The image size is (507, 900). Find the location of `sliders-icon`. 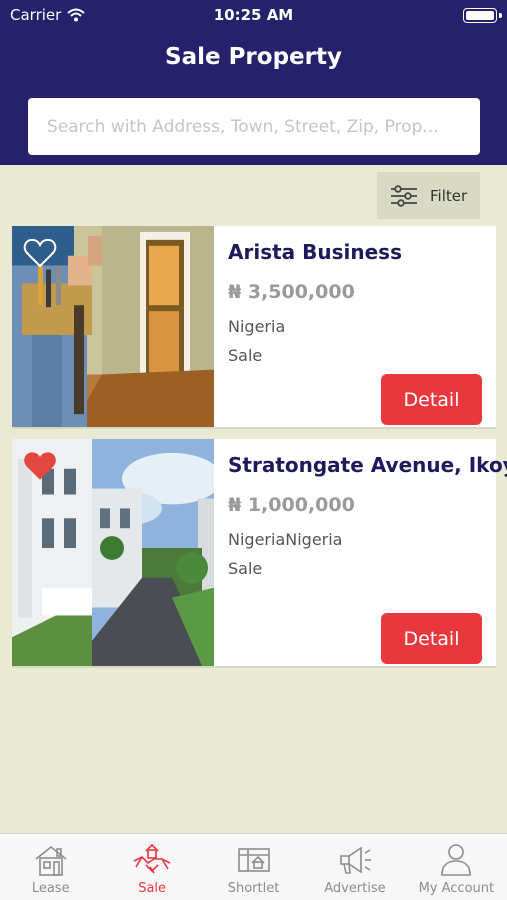

sliders-icon is located at coordinates (404, 195).